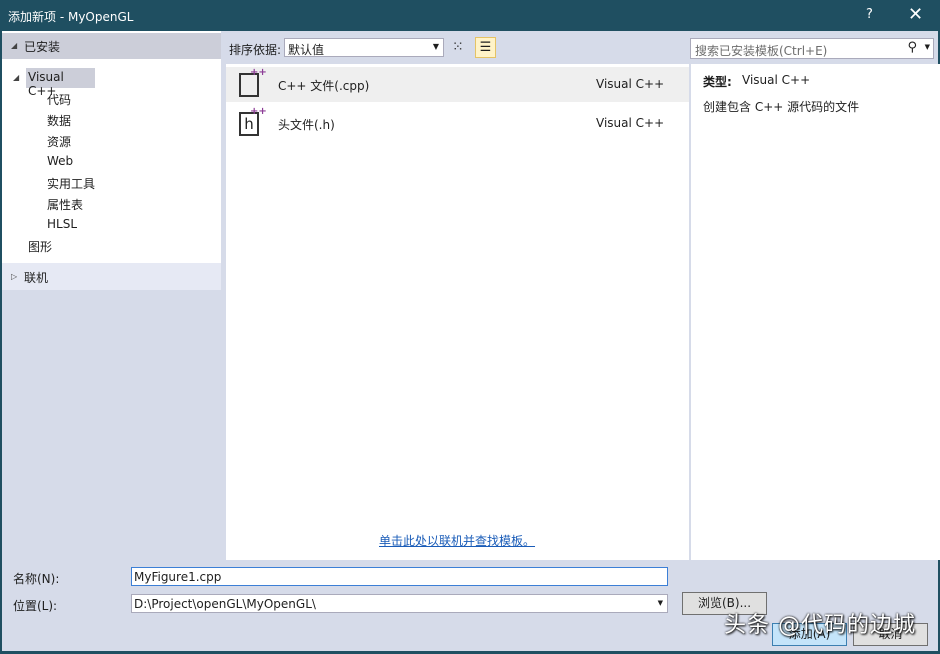 This screenshot has width=940, height=654. Describe the element at coordinates (364, 47) in the screenshot. I see `sort-dropdown: 默认值 ▼` at that location.